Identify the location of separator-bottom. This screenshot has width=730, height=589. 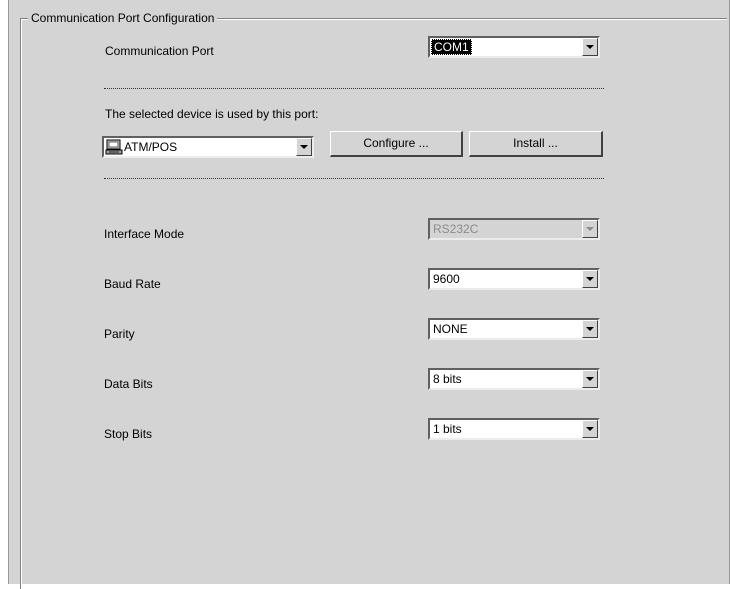
(354, 178).